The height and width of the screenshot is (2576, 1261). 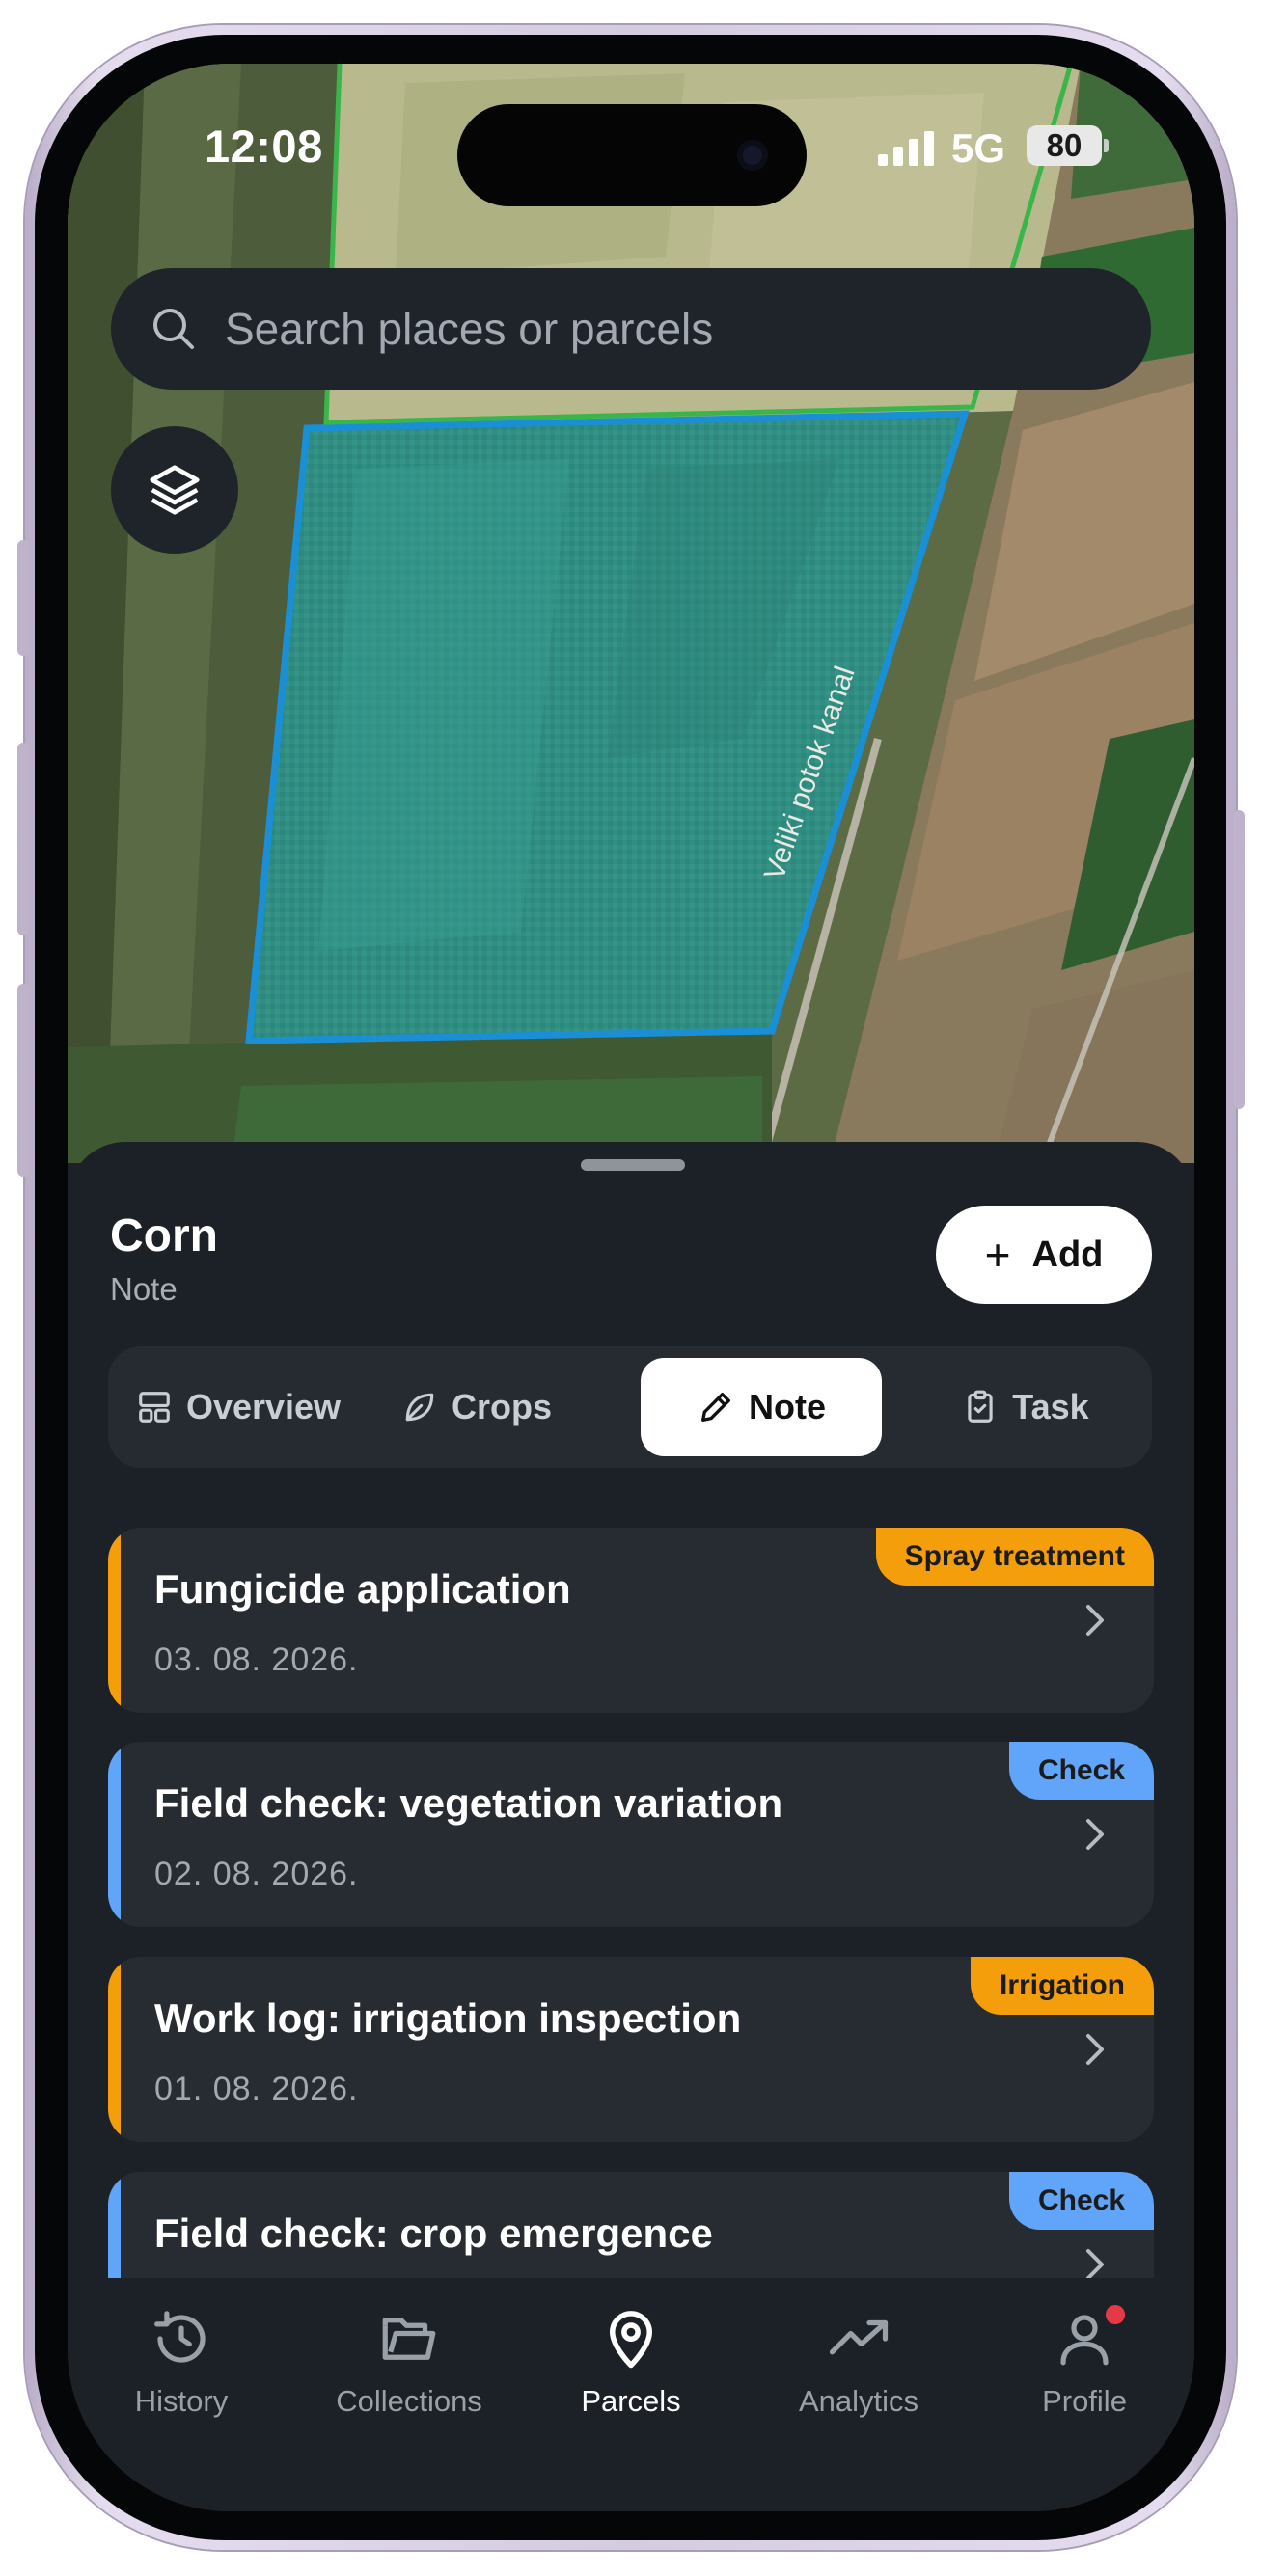 I want to click on sheet-drag-handle, so click(x=633, y=1165).